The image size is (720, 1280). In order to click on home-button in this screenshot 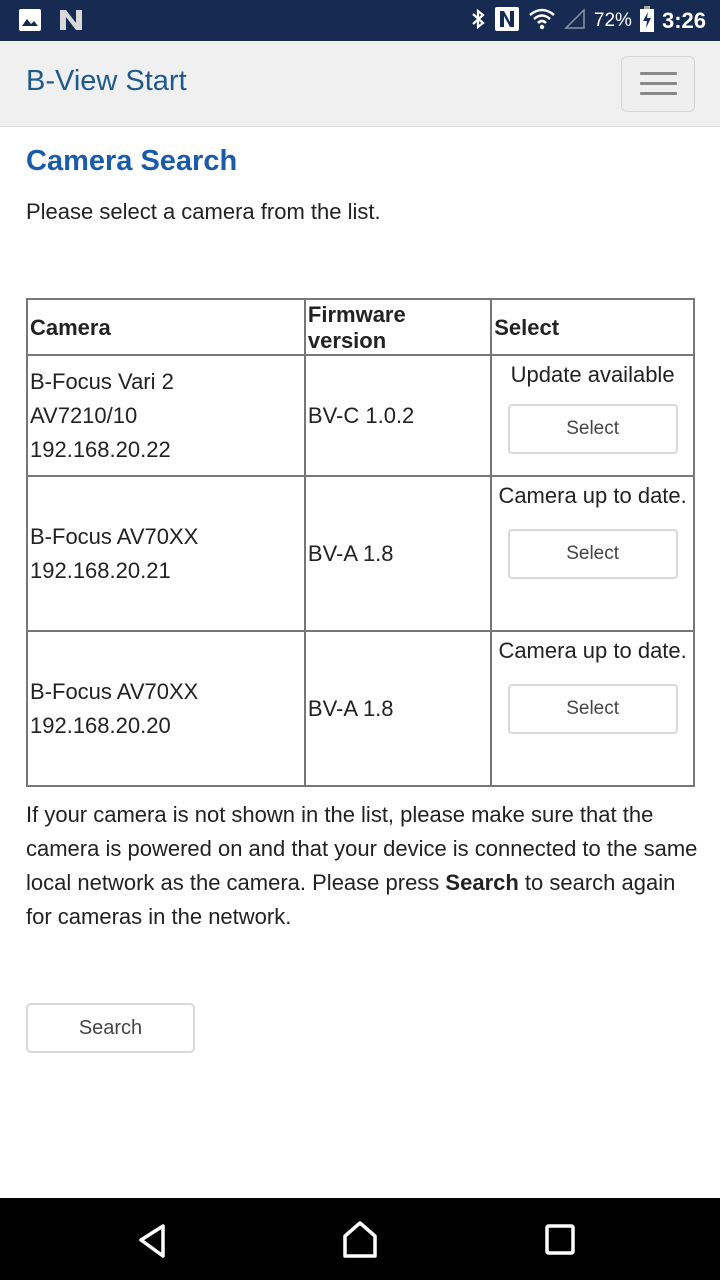, I will do `click(360, 1240)`.